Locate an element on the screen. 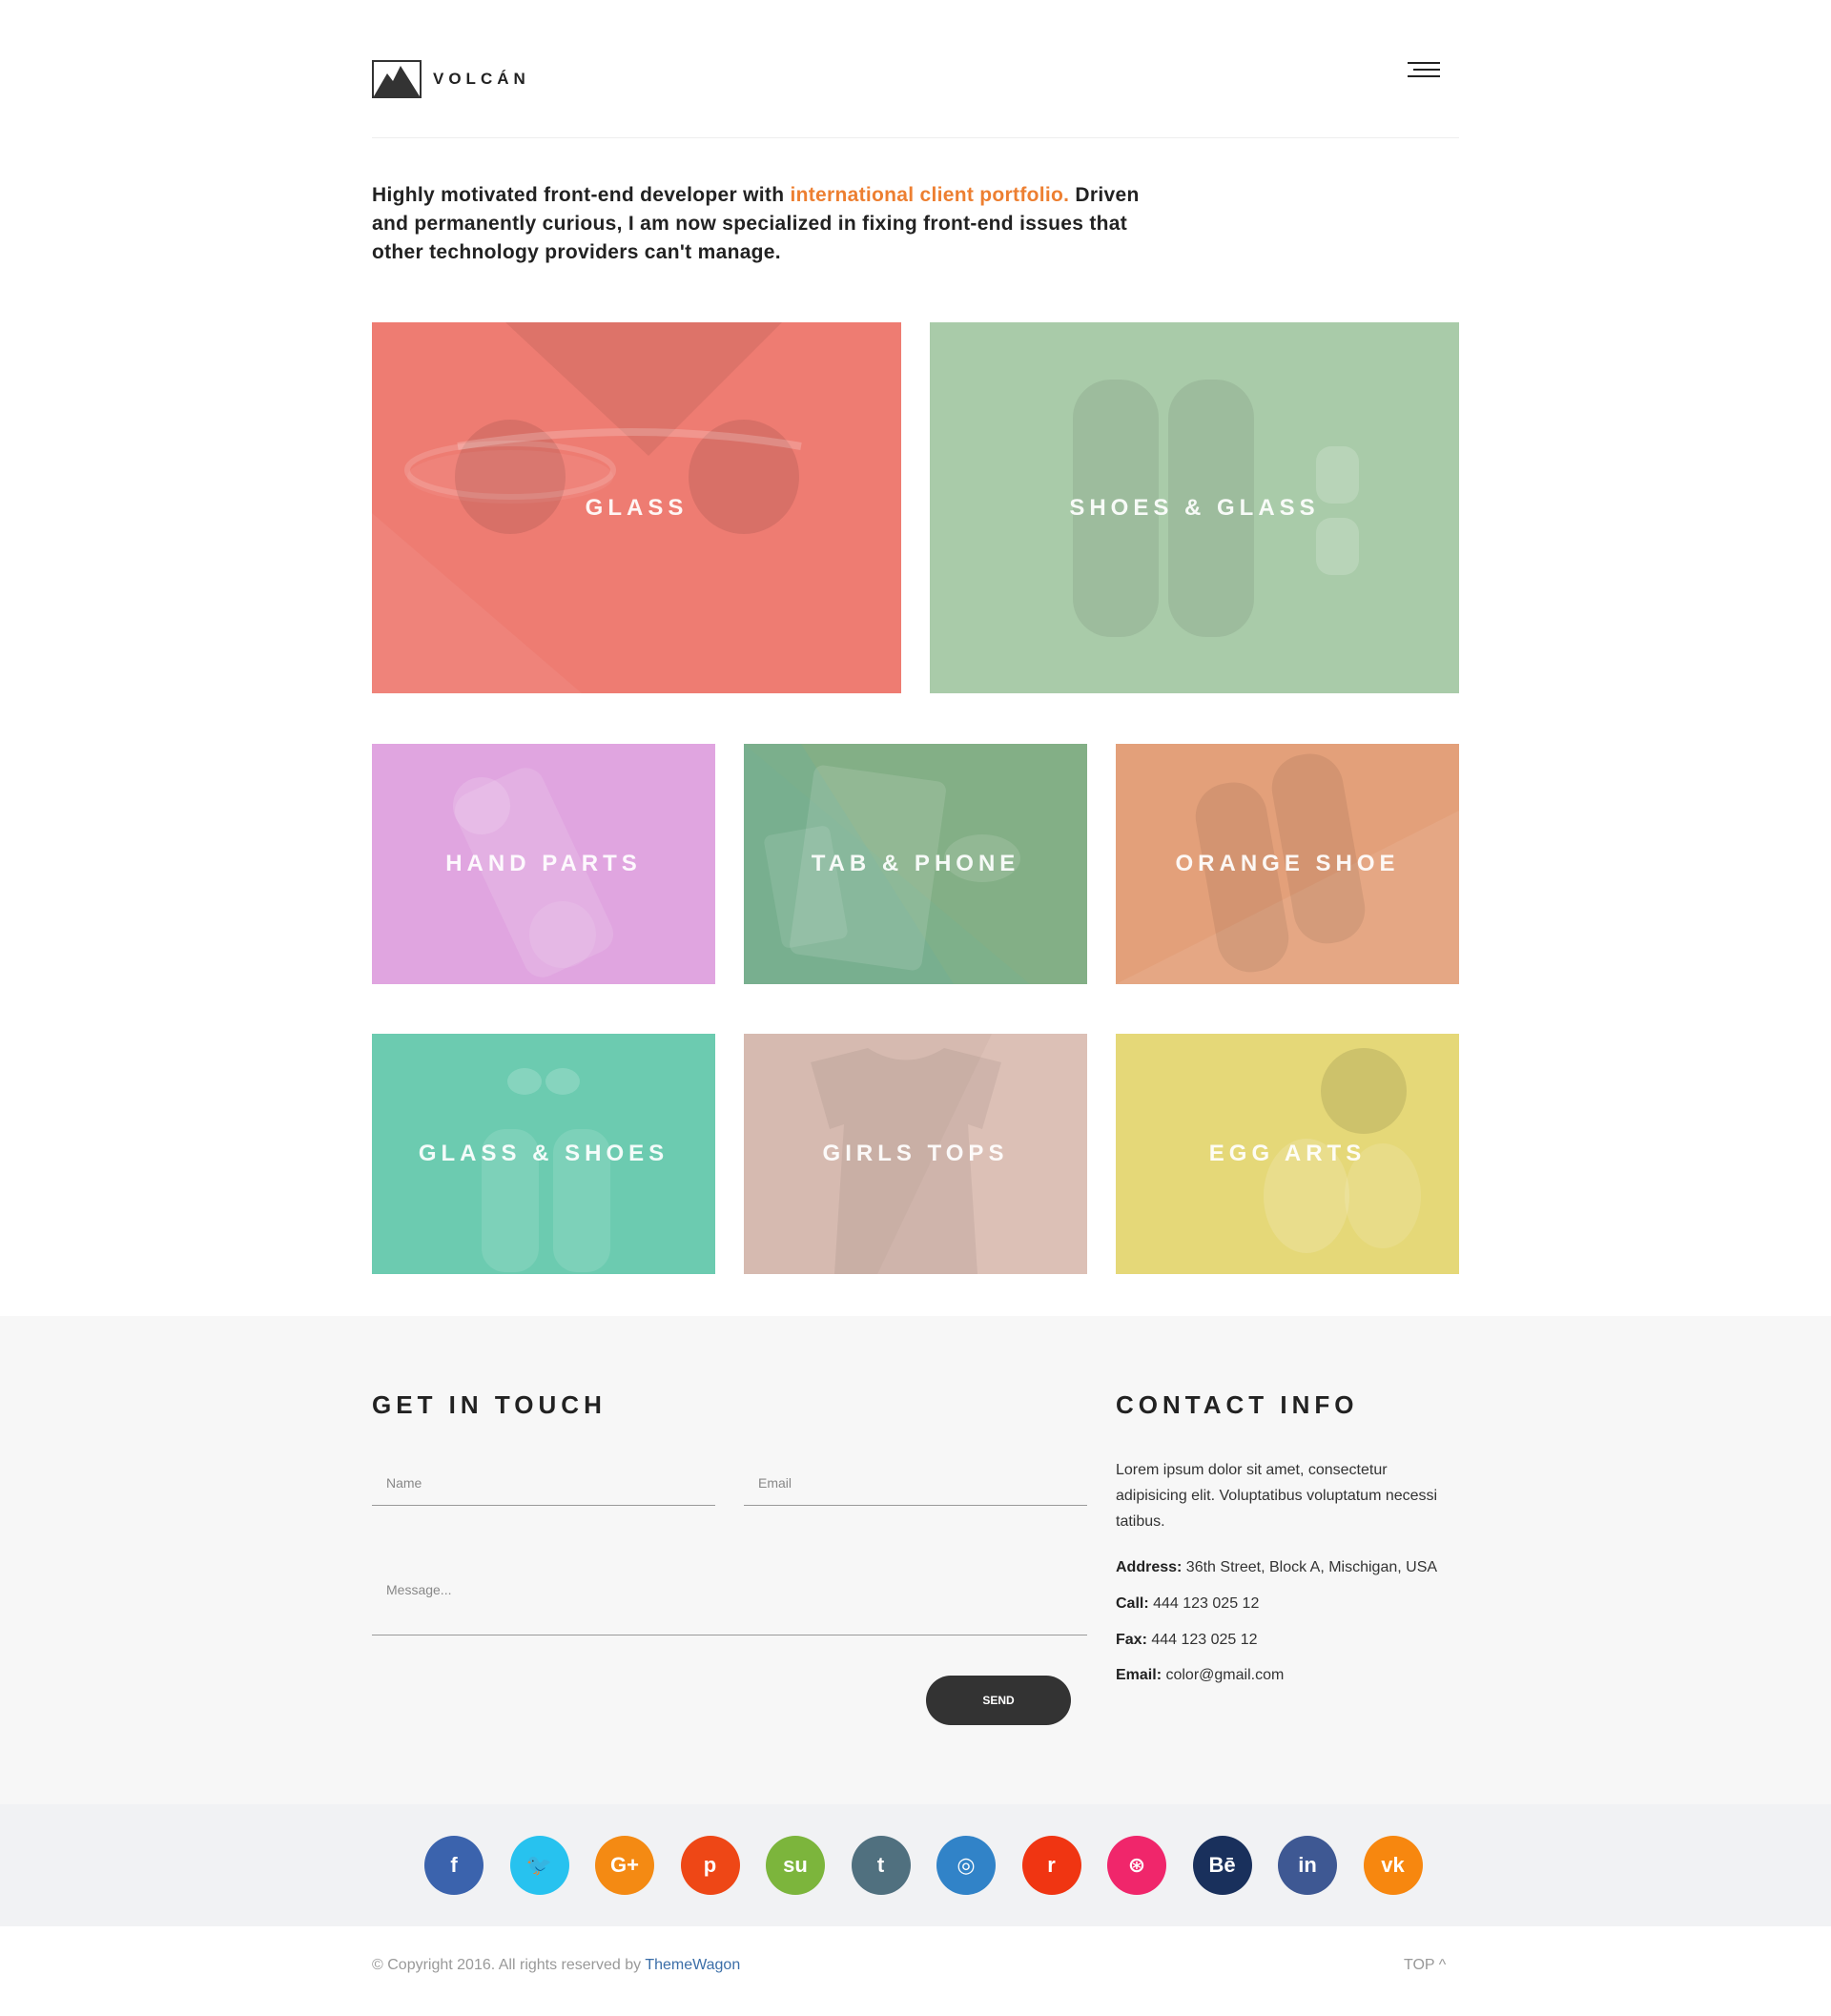  portfolio-tile-tab-phone: TAB & PHONE is located at coordinates (916, 864).